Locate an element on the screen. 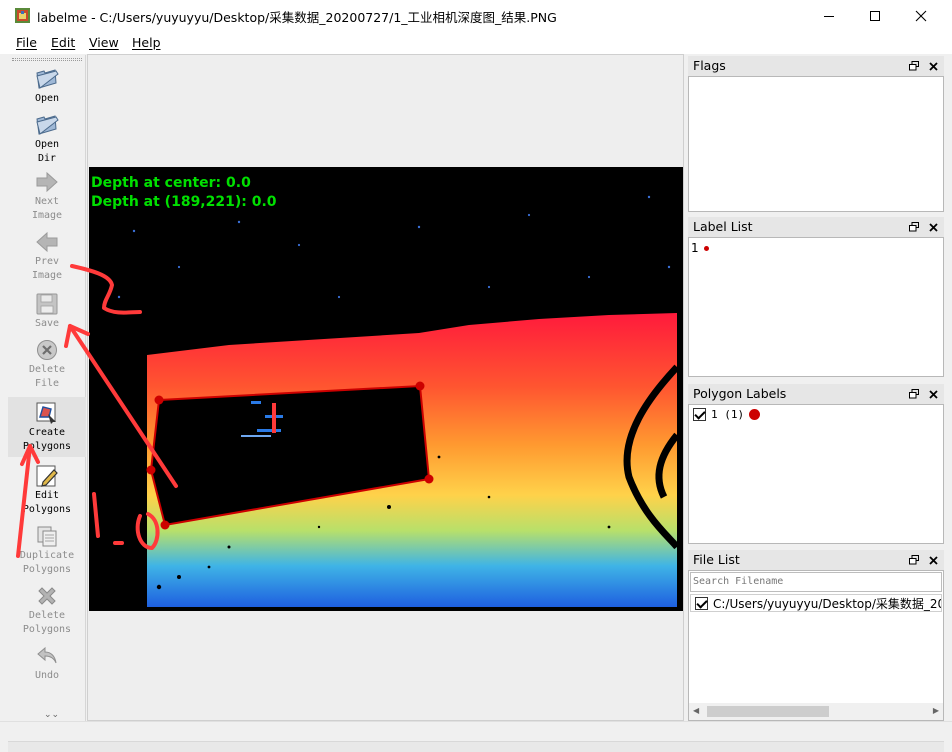 The width and height of the screenshot is (952, 752). polygon-label-item: 1 (1) is located at coordinates (727, 414).